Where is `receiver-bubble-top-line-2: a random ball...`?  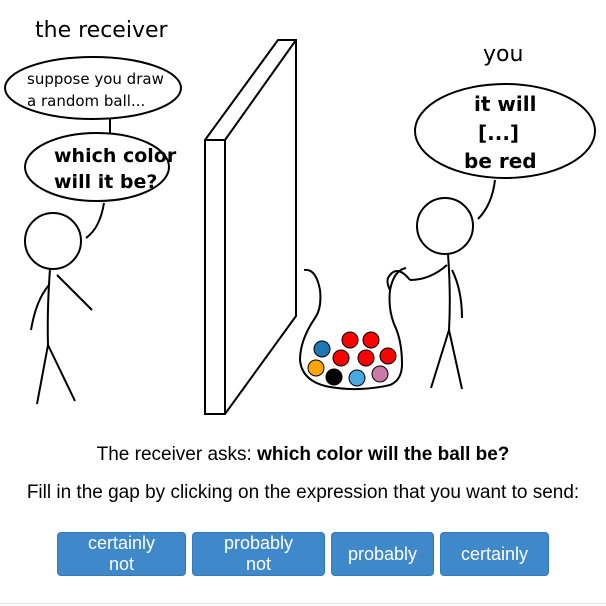 receiver-bubble-top-line-2: a random ball... is located at coordinates (86, 101).